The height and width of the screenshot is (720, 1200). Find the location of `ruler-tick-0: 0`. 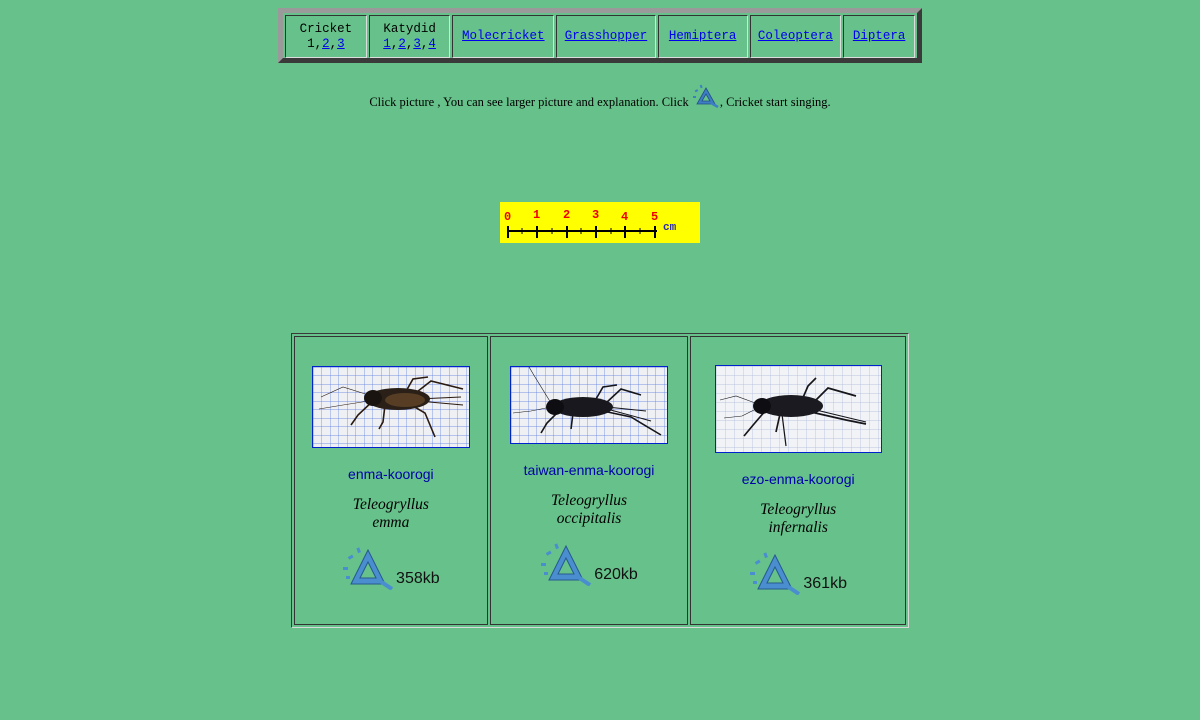

ruler-tick-0: 0 is located at coordinates (507, 217).